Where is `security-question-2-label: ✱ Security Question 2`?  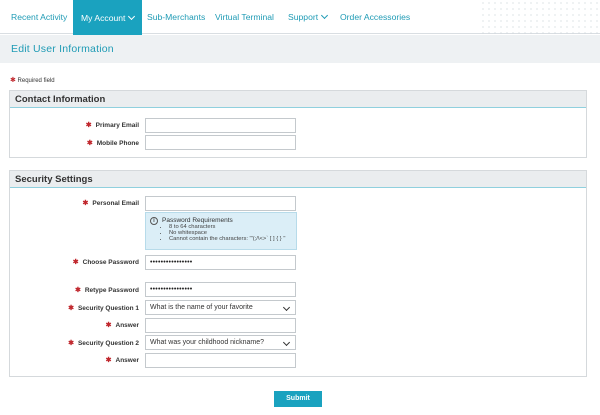
security-question-2-label: ✱ Security Question 2 is located at coordinates (74, 343).